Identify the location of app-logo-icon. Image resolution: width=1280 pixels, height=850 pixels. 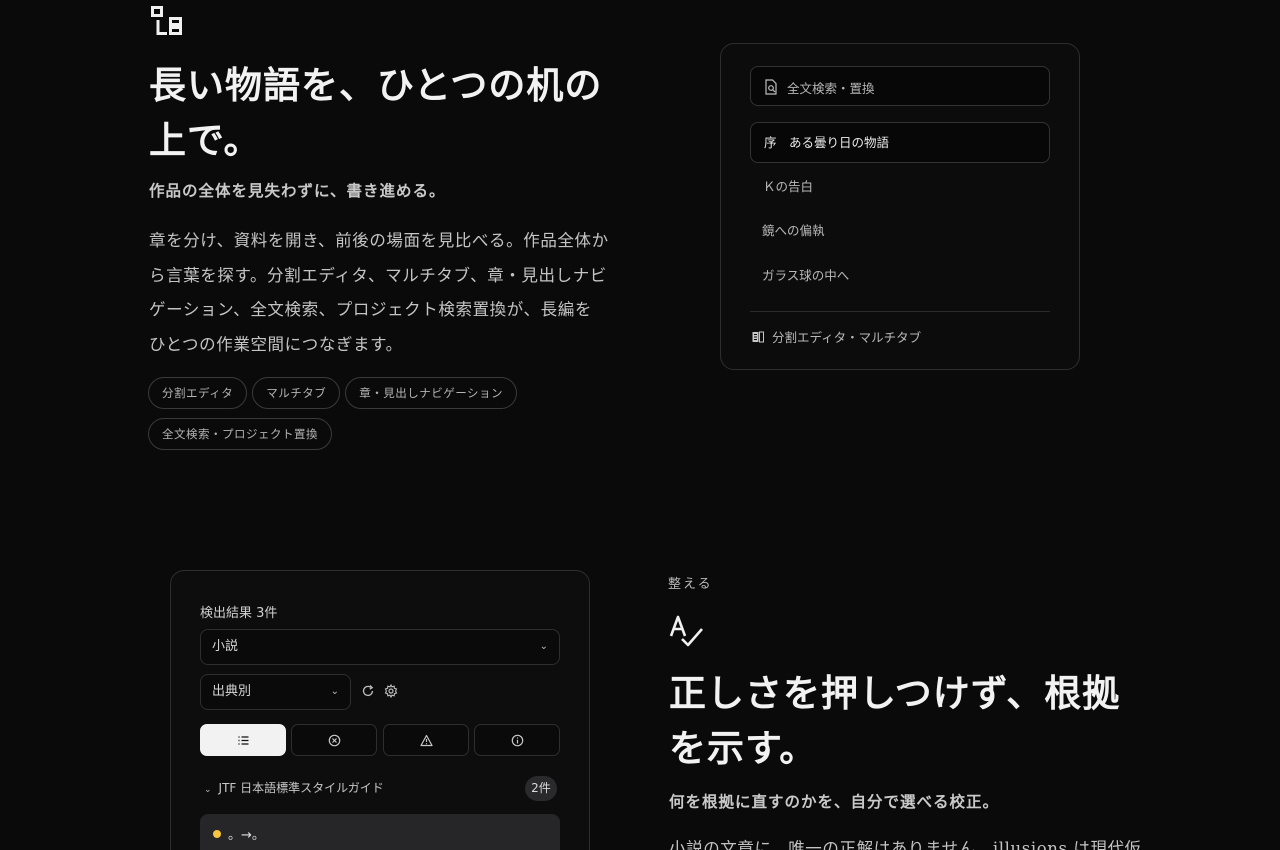
(166, 20).